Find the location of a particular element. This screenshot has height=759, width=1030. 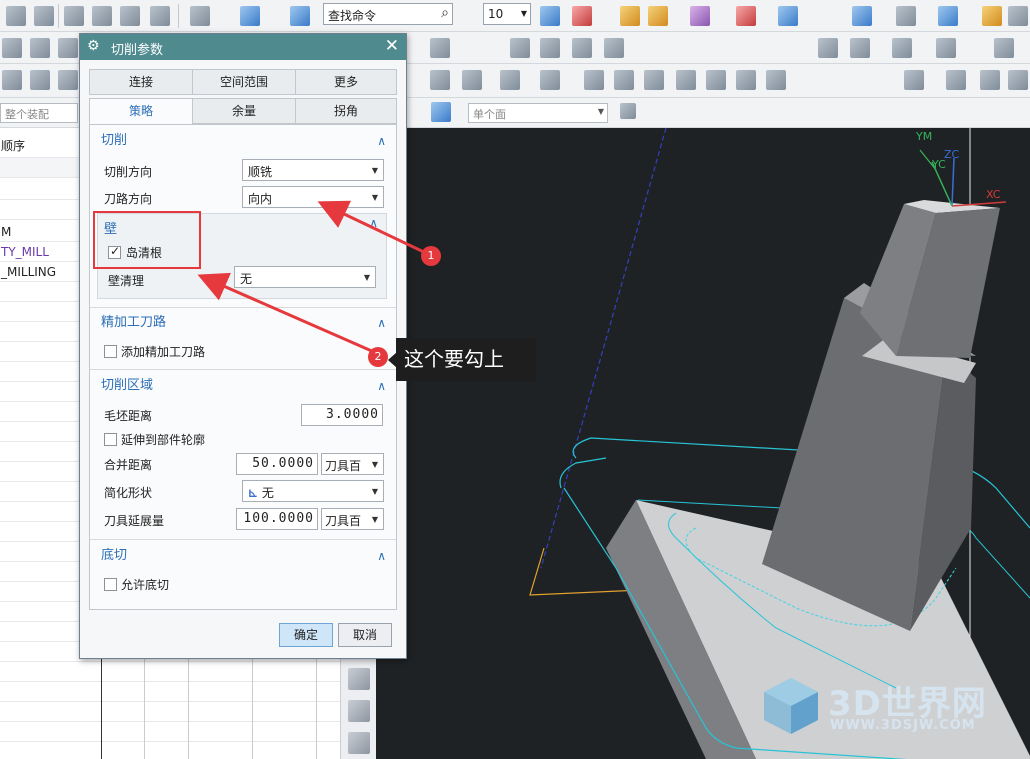

arrow-right-icon is located at coordinates (628, 111).